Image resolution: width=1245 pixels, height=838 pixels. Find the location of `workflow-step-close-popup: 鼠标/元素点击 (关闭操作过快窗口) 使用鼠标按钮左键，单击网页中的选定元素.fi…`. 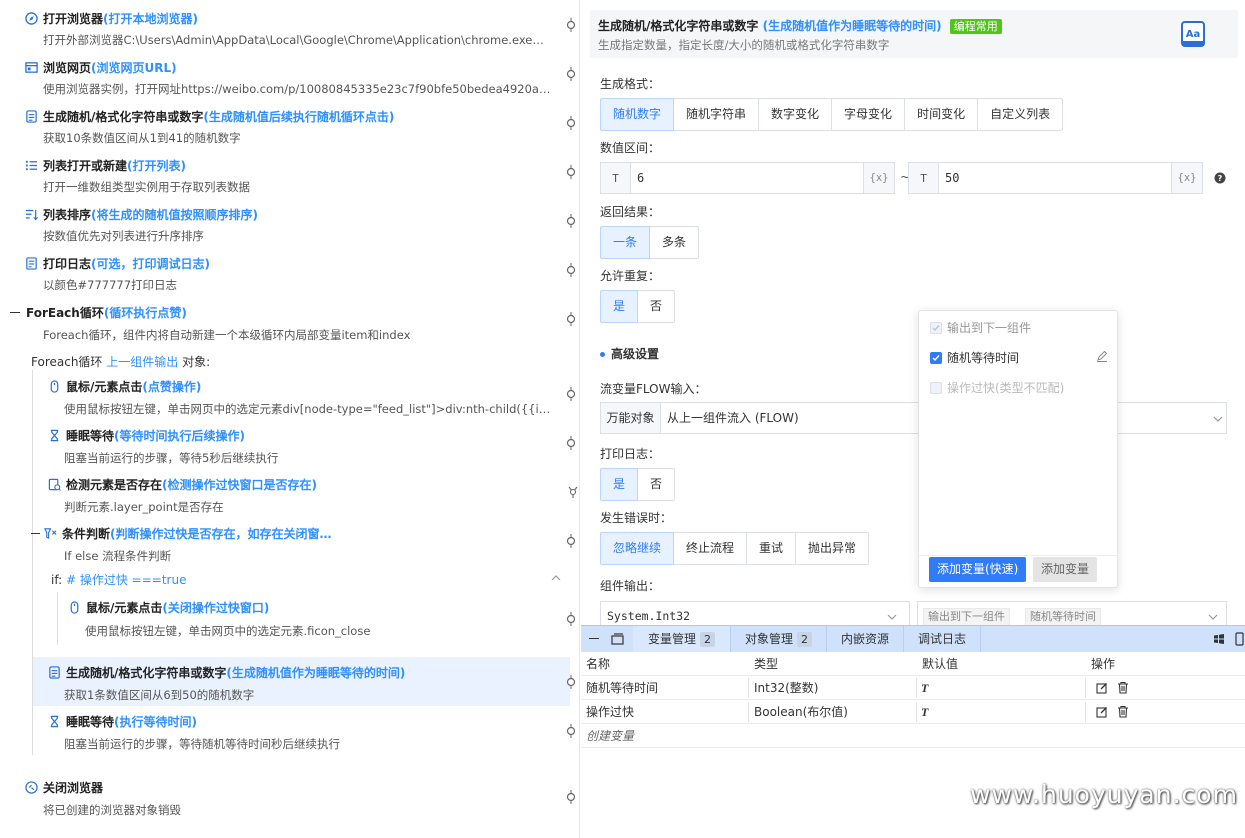

workflow-step-close-popup: 鼠标/元素点击 (关闭操作过快窗口) 使用鼠标按钮左键，单击网页中的选定元素.fi… is located at coordinates (285, 618).